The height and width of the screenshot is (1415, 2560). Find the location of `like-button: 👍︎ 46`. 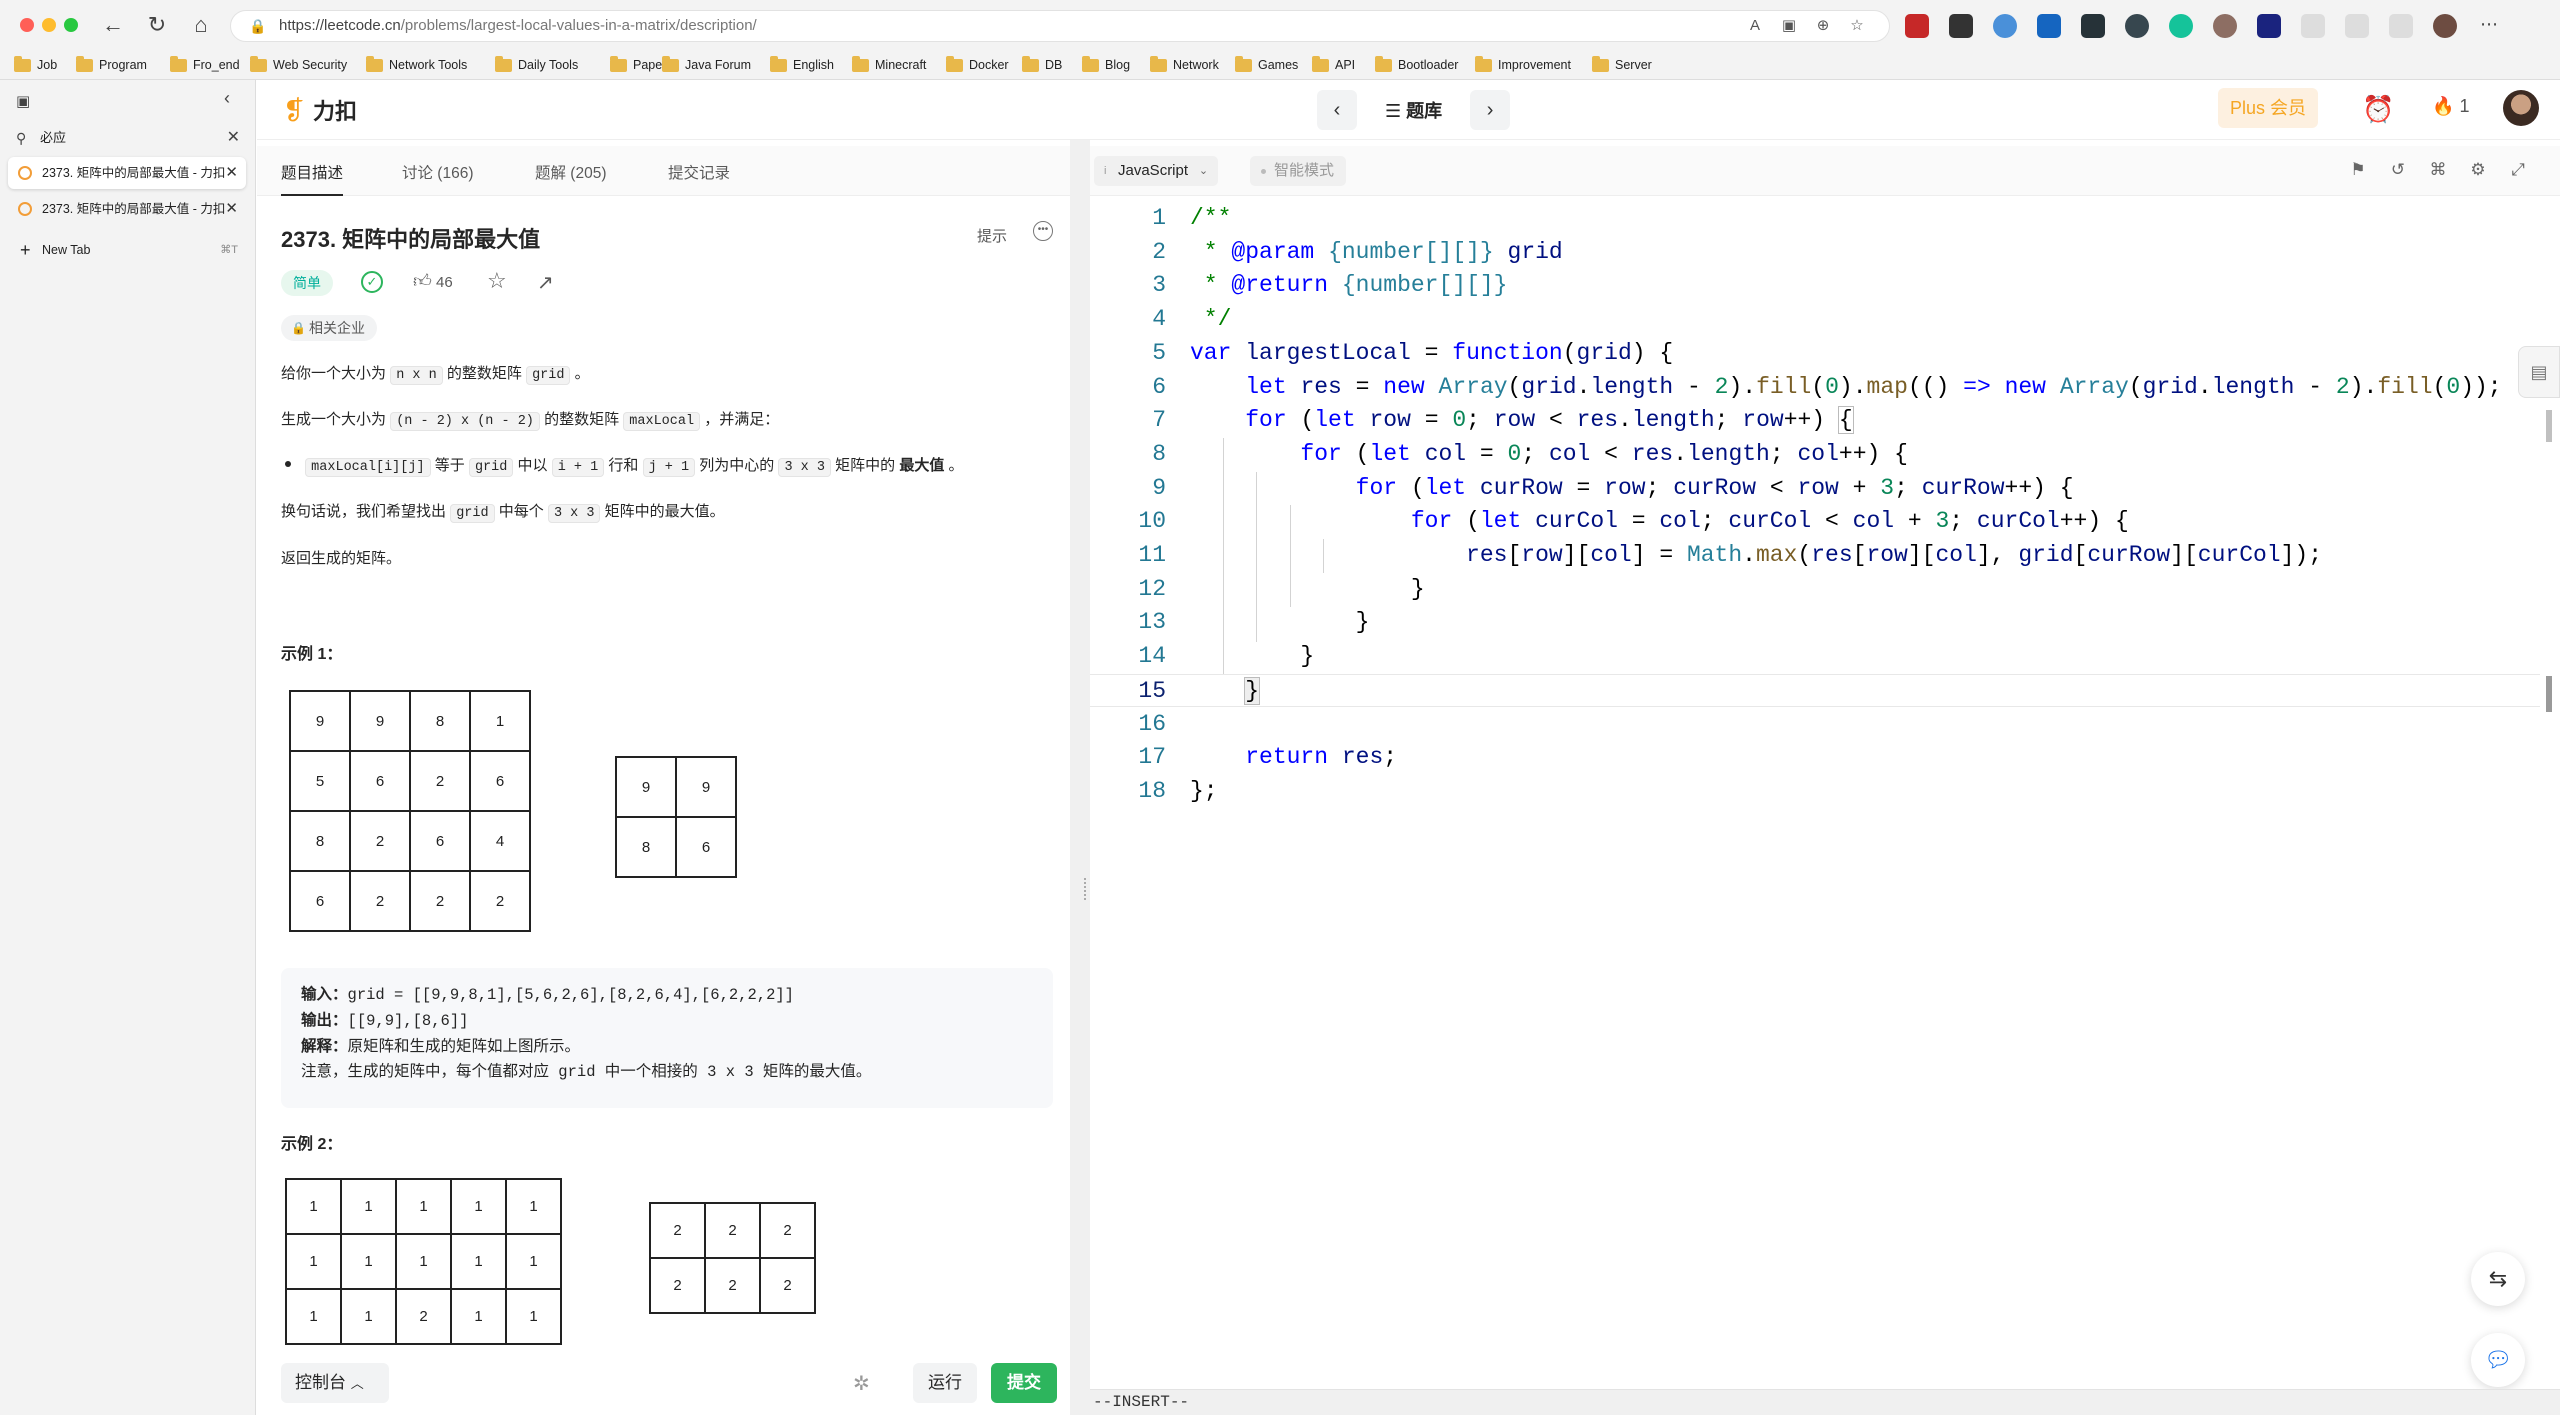

like-button: 👍︎ 46 is located at coordinates (433, 281).